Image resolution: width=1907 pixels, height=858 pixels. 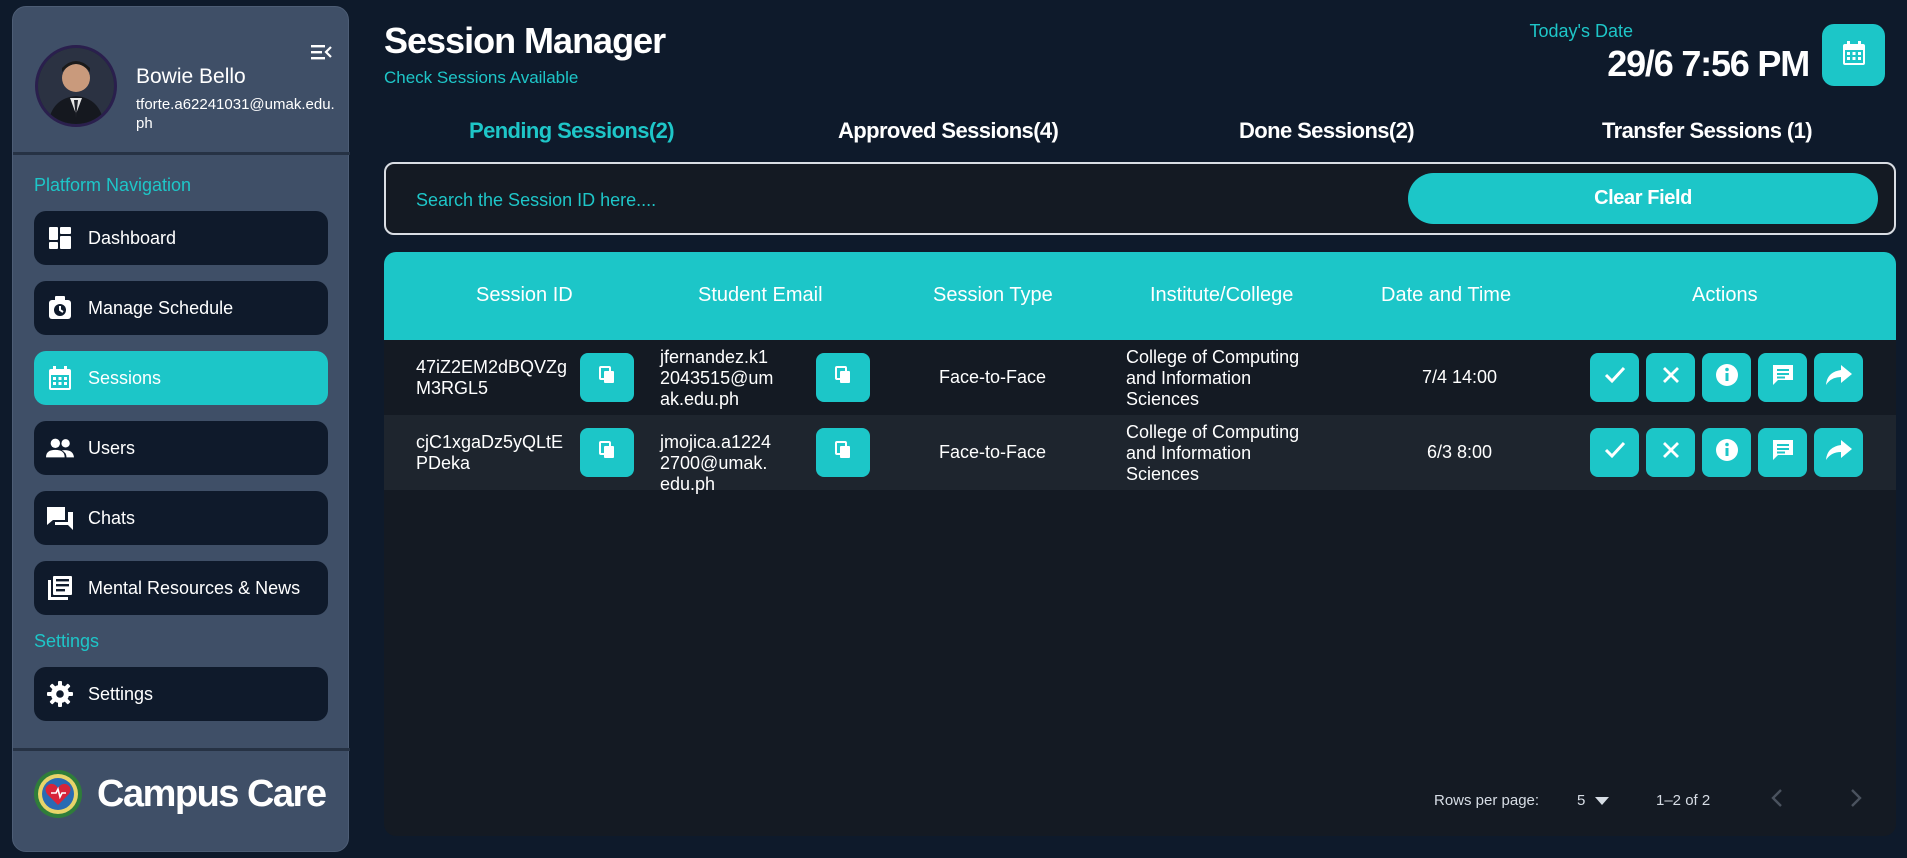 I want to click on chevron-left-icon, so click(x=1777, y=800).